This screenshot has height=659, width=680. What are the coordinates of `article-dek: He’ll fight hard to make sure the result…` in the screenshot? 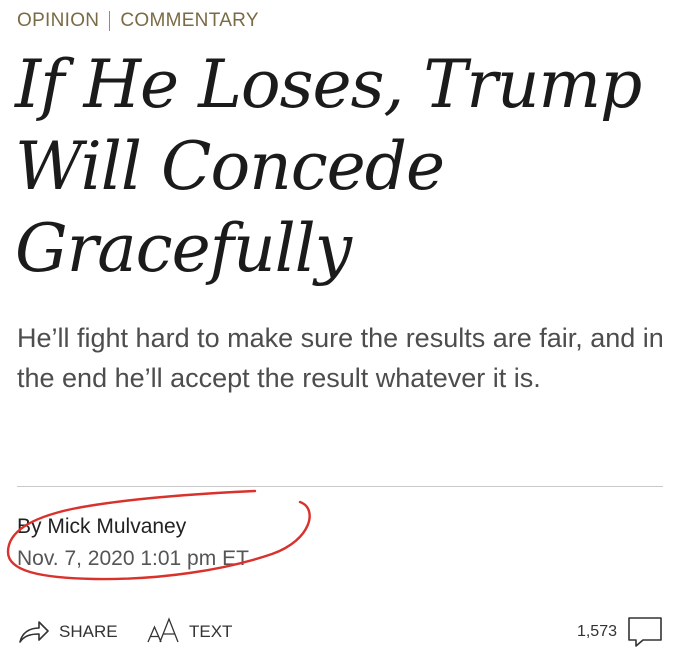 It's located at (340, 358).